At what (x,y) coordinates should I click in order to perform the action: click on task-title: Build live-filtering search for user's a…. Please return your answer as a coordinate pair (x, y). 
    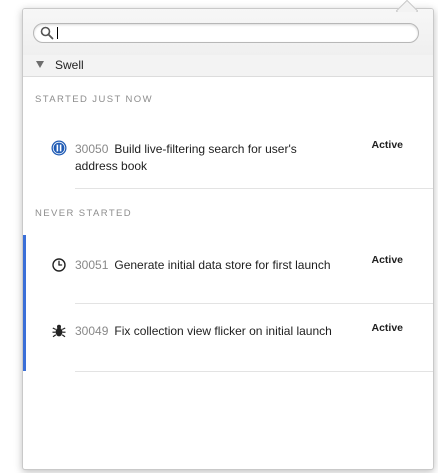
    Looking at the image, I should click on (186, 157).